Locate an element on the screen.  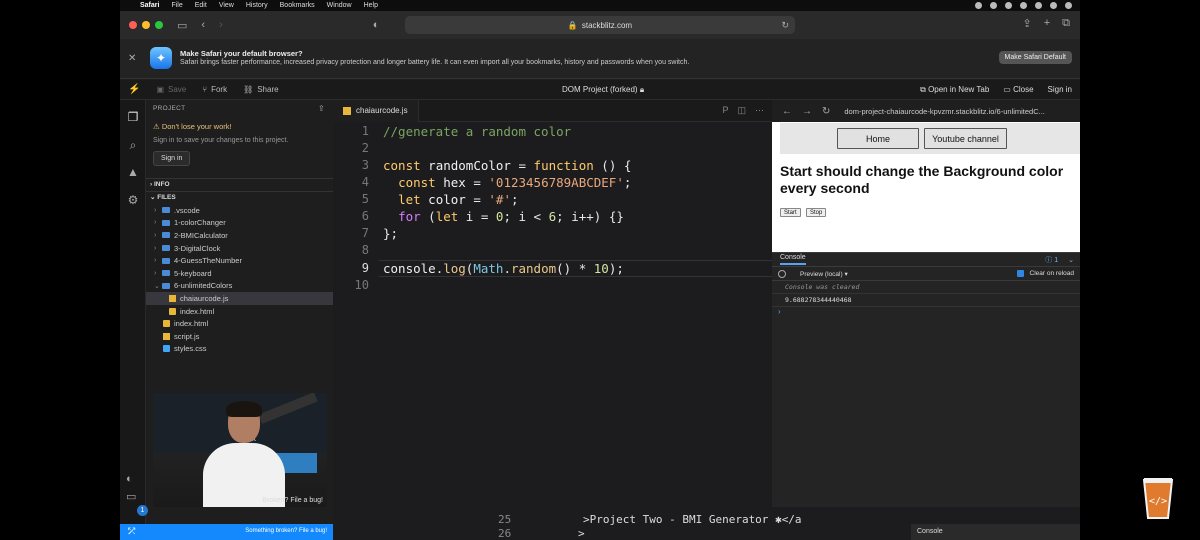
start-button: Start is located at coordinates (790, 212).